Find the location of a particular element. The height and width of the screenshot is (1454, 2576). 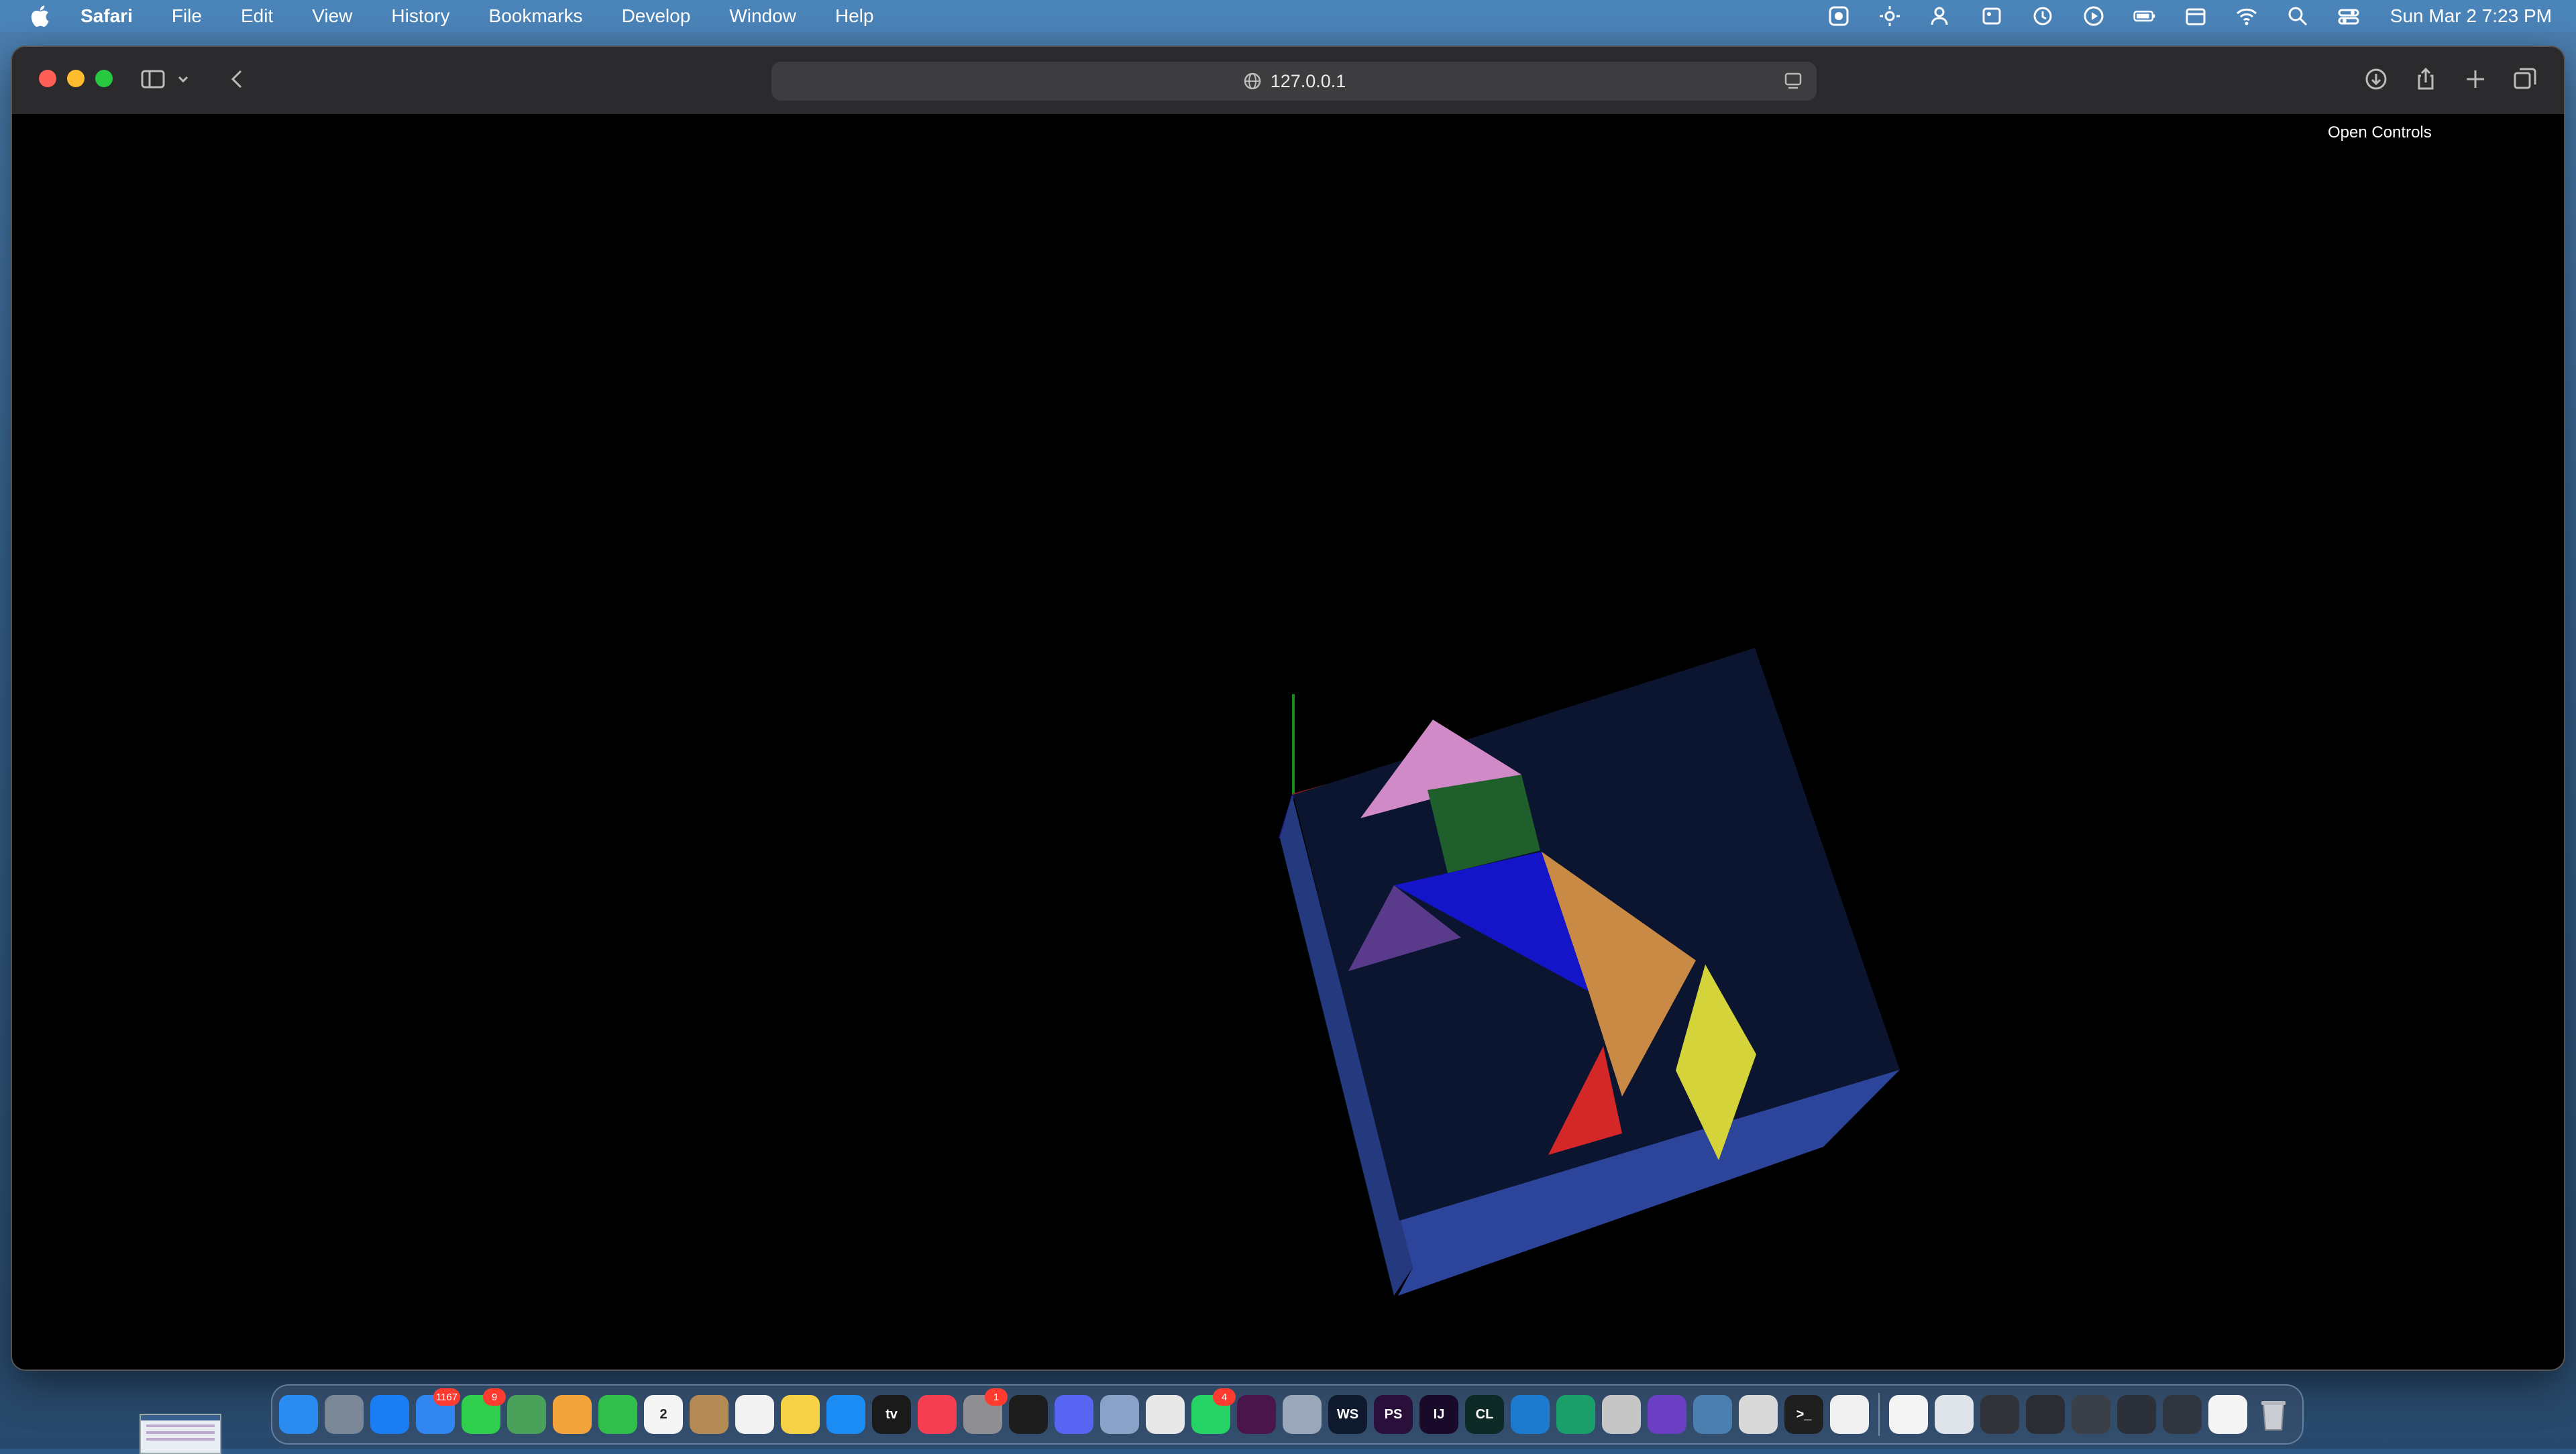

dock-tile: IJ is located at coordinates (1438, 1414).